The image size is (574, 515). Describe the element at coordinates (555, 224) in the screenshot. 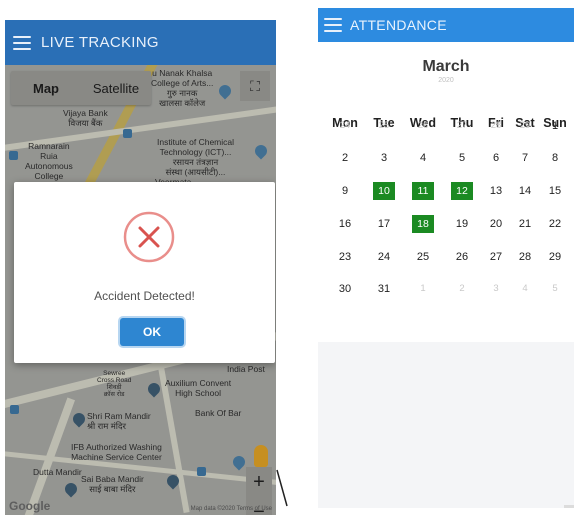

I see `calendar-day: 22` at that location.